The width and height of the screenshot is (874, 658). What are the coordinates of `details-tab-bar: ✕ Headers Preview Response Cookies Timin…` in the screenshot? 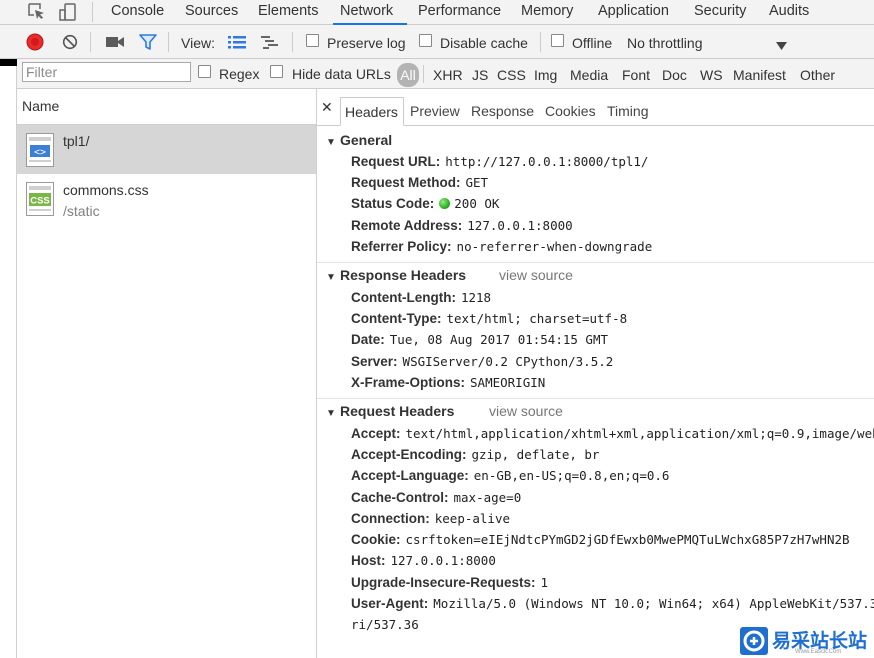 It's located at (595, 107).